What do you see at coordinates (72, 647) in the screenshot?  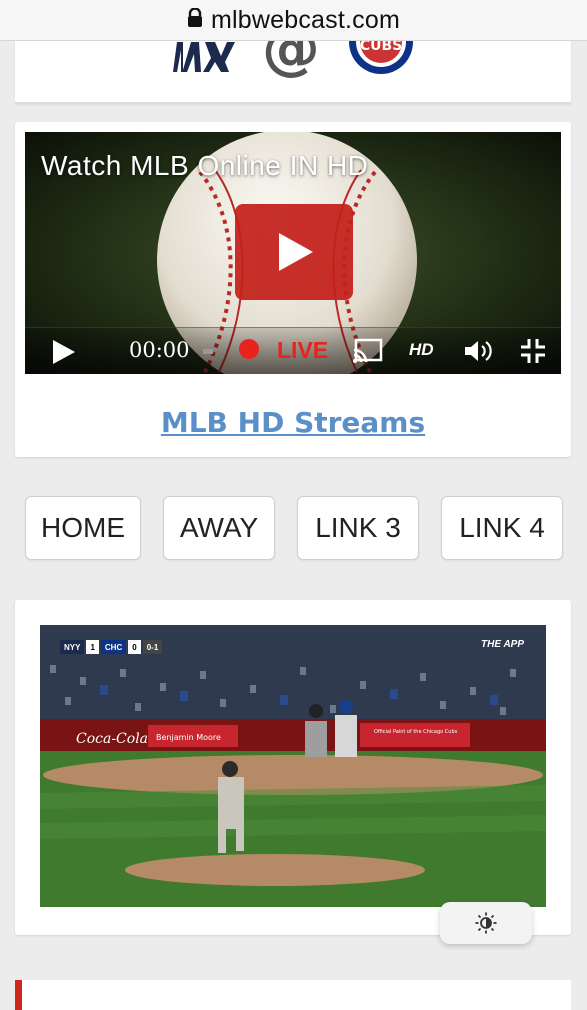 I see `team1-abbr: NYY` at bounding box center [72, 647].